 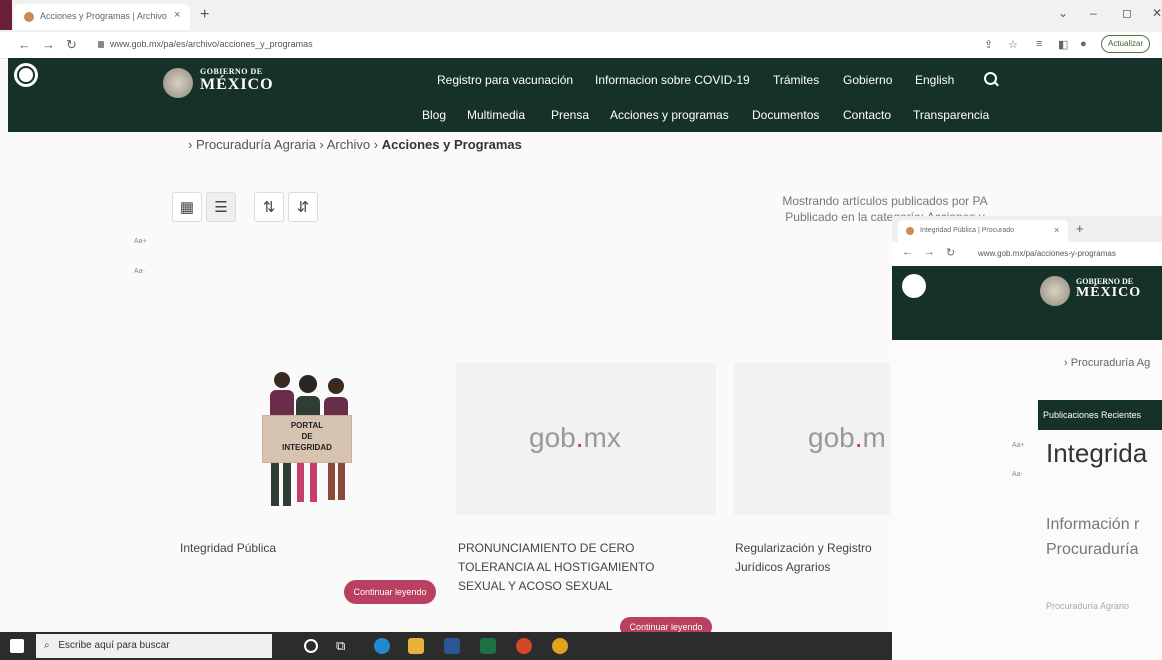 I want to click on intro-line: Procuraduría, so click(x=1092, y=549).